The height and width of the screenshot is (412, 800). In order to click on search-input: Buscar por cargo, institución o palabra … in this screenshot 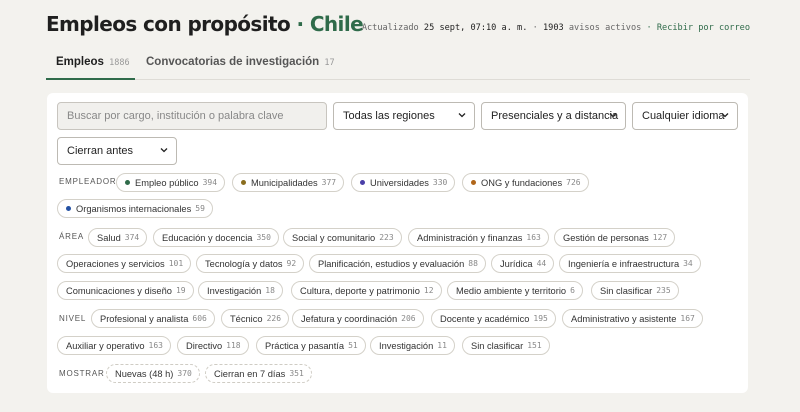, I will do `click(192, 116)`.